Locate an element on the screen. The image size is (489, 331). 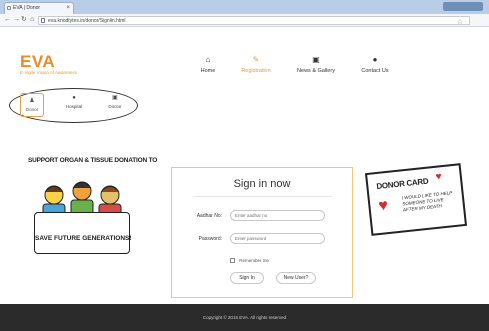
password-input is located at coordinates (277, 238).